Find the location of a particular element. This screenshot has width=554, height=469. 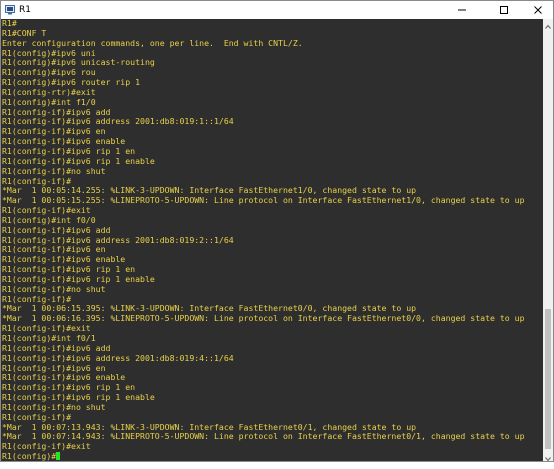

scrollbar-thumb is located at coordinates (548, 379).